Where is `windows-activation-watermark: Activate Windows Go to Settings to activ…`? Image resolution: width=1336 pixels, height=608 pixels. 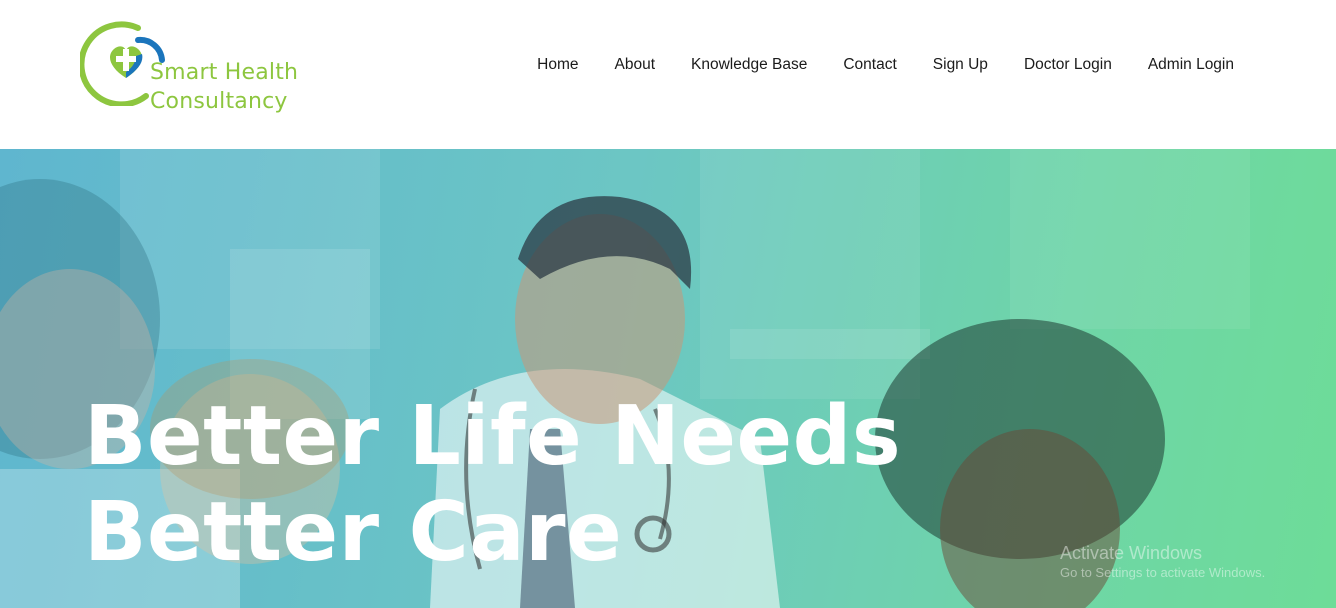 windows-activation-watermark: Activate Windows Go to Settings to activ… is located at coordinates (1162, 562).